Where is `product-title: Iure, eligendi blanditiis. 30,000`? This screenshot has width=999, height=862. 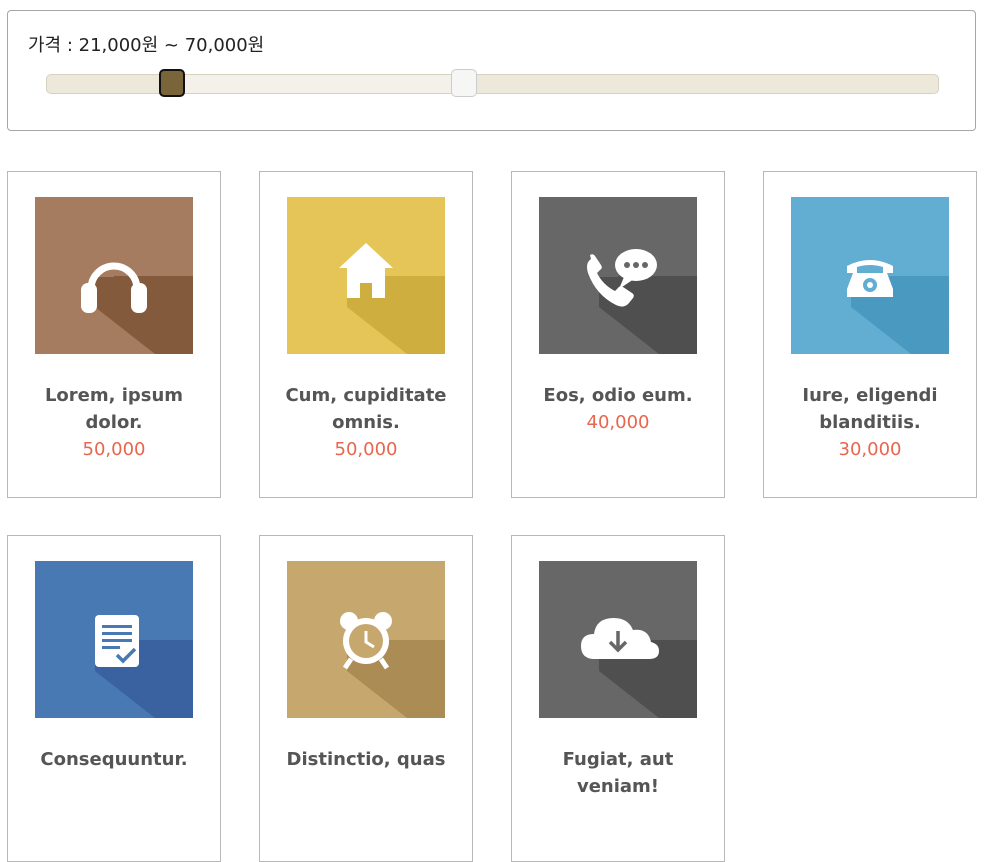
product-title: Iure, eligendi blanditiis. 30,000 is located at coordinates (870, 422).